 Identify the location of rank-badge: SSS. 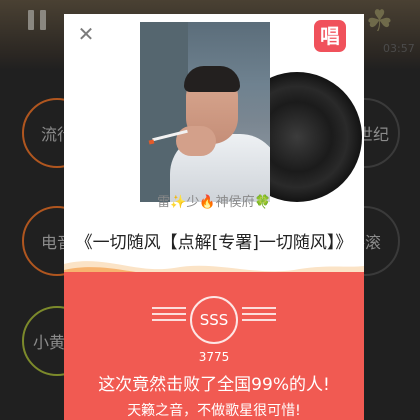
(214, 320).